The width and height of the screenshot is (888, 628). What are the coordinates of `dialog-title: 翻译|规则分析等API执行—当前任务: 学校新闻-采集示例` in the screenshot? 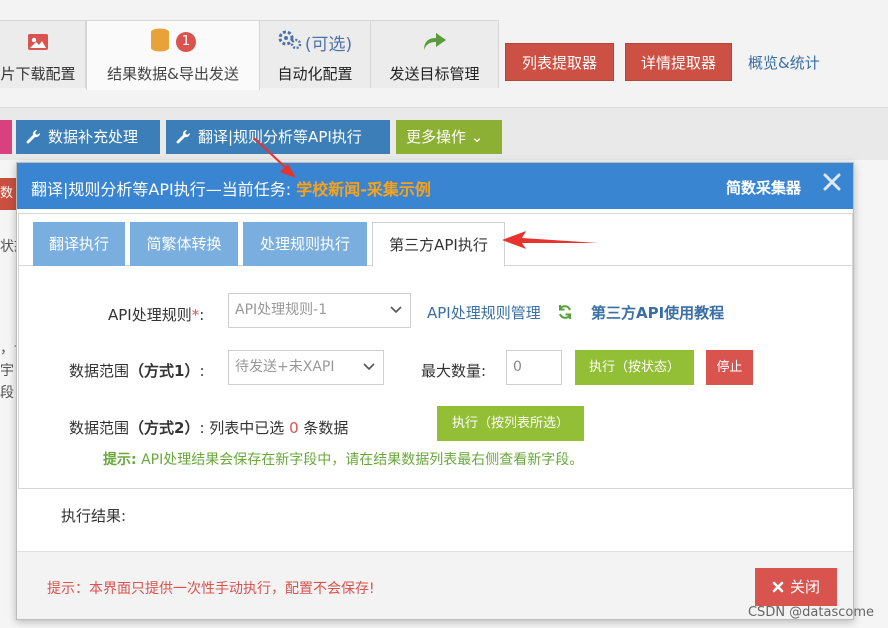 It's located at (231, 188).